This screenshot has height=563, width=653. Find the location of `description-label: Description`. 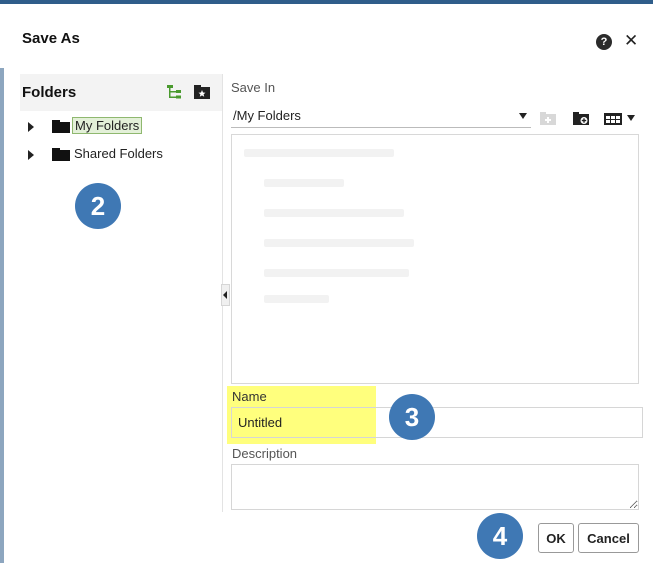

description-label: Description is located at coordinates (265, 453).